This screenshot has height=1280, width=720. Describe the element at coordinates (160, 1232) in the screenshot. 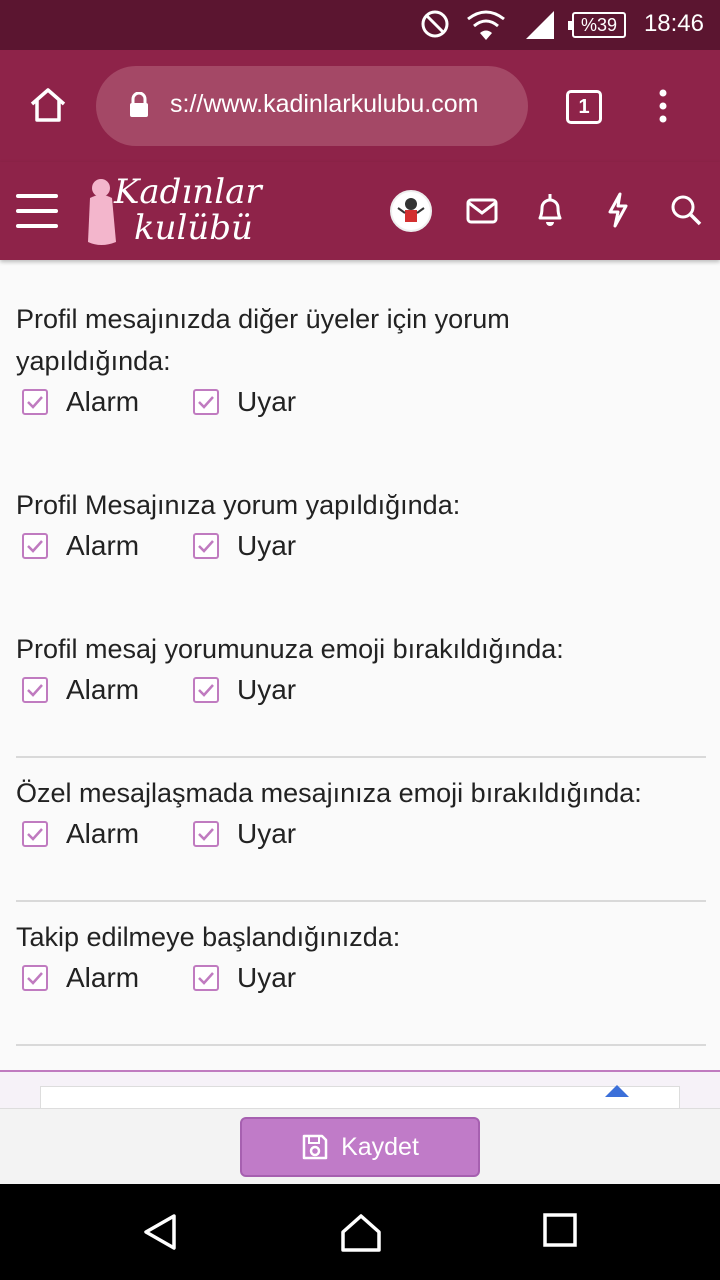

I see `back-icon` at that location.